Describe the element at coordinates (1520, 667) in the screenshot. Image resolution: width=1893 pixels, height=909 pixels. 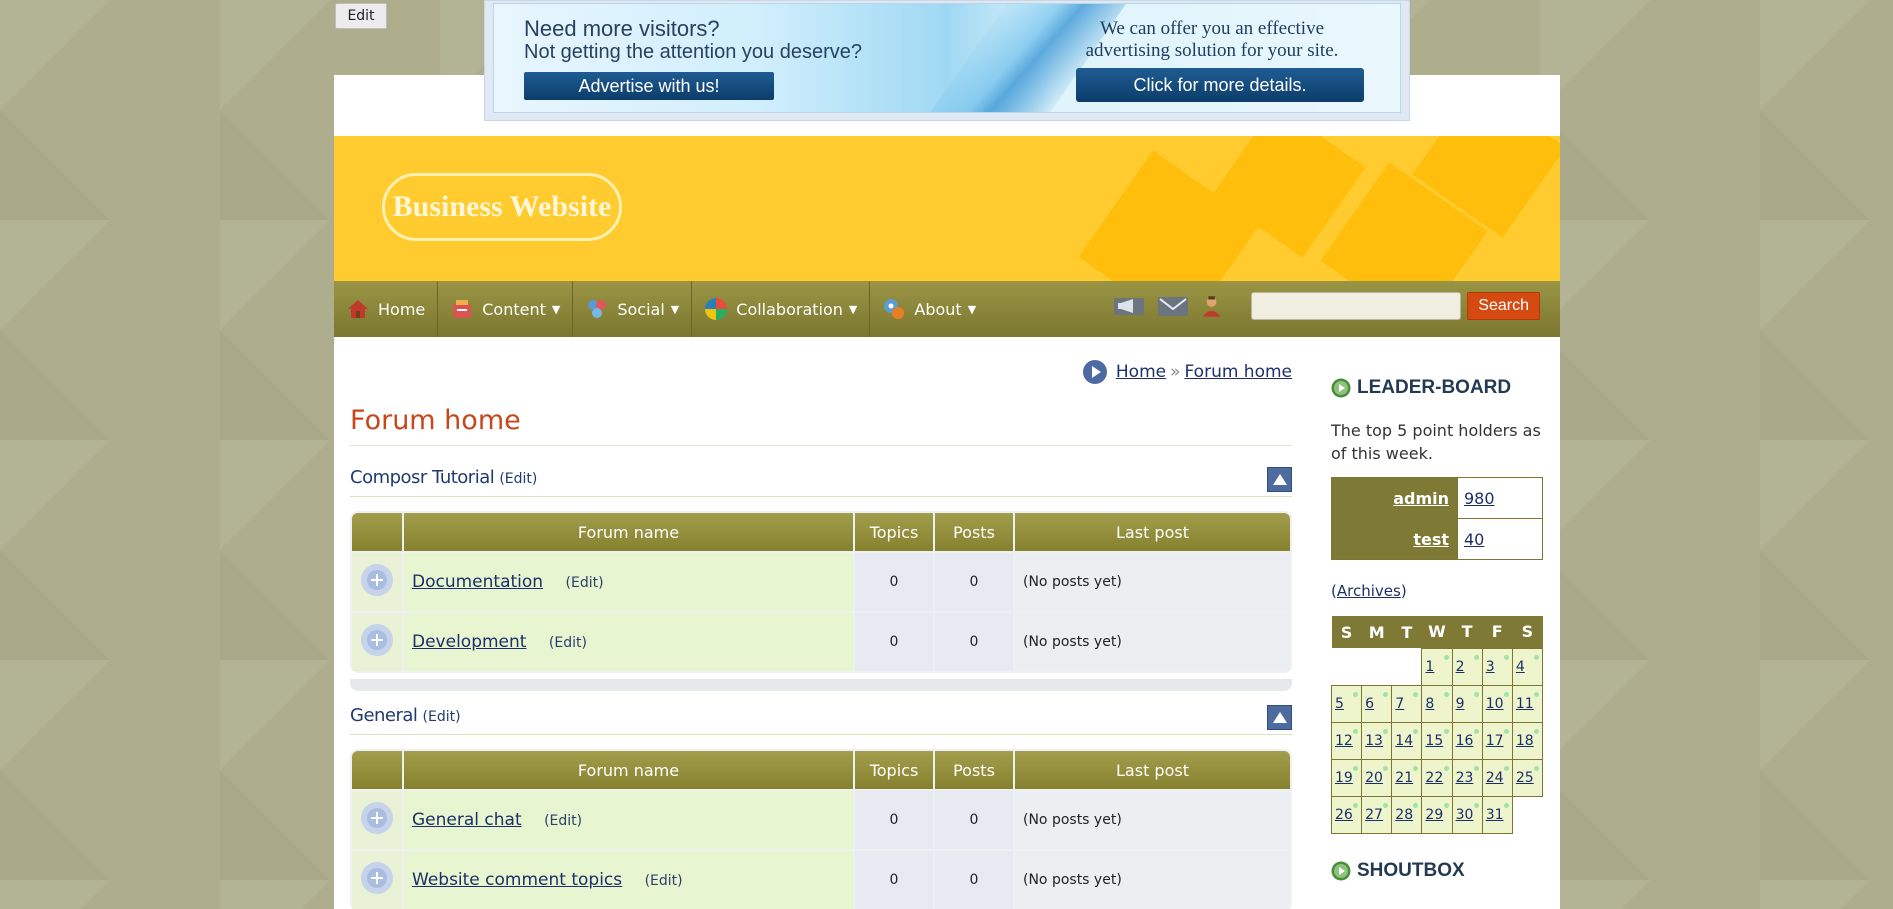
I see `calendar-day-link: 4` at that location.